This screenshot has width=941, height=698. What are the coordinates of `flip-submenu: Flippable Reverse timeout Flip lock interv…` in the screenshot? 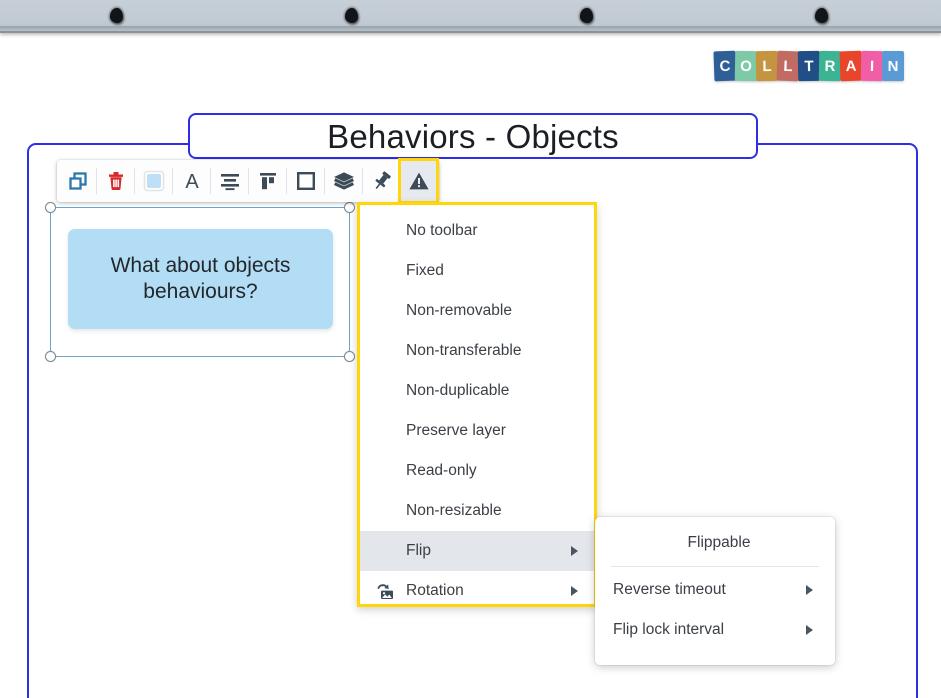 It's located at (715, 591).